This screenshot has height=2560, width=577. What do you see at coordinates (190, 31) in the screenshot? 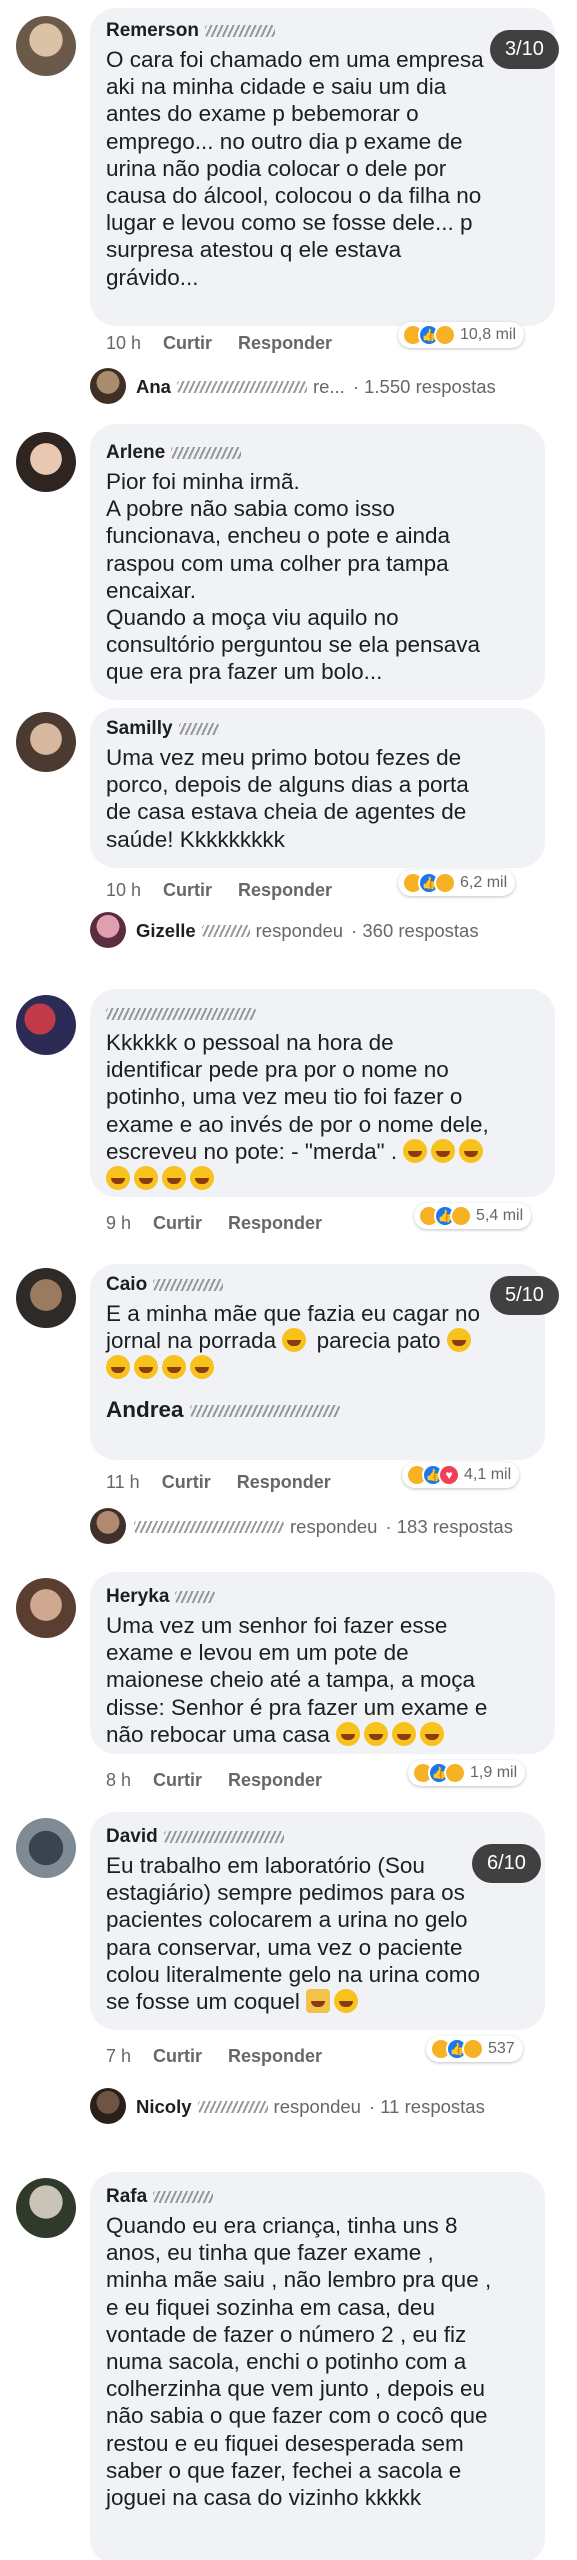
I see `author-name: Remerson` at bounding box center [190, 31].